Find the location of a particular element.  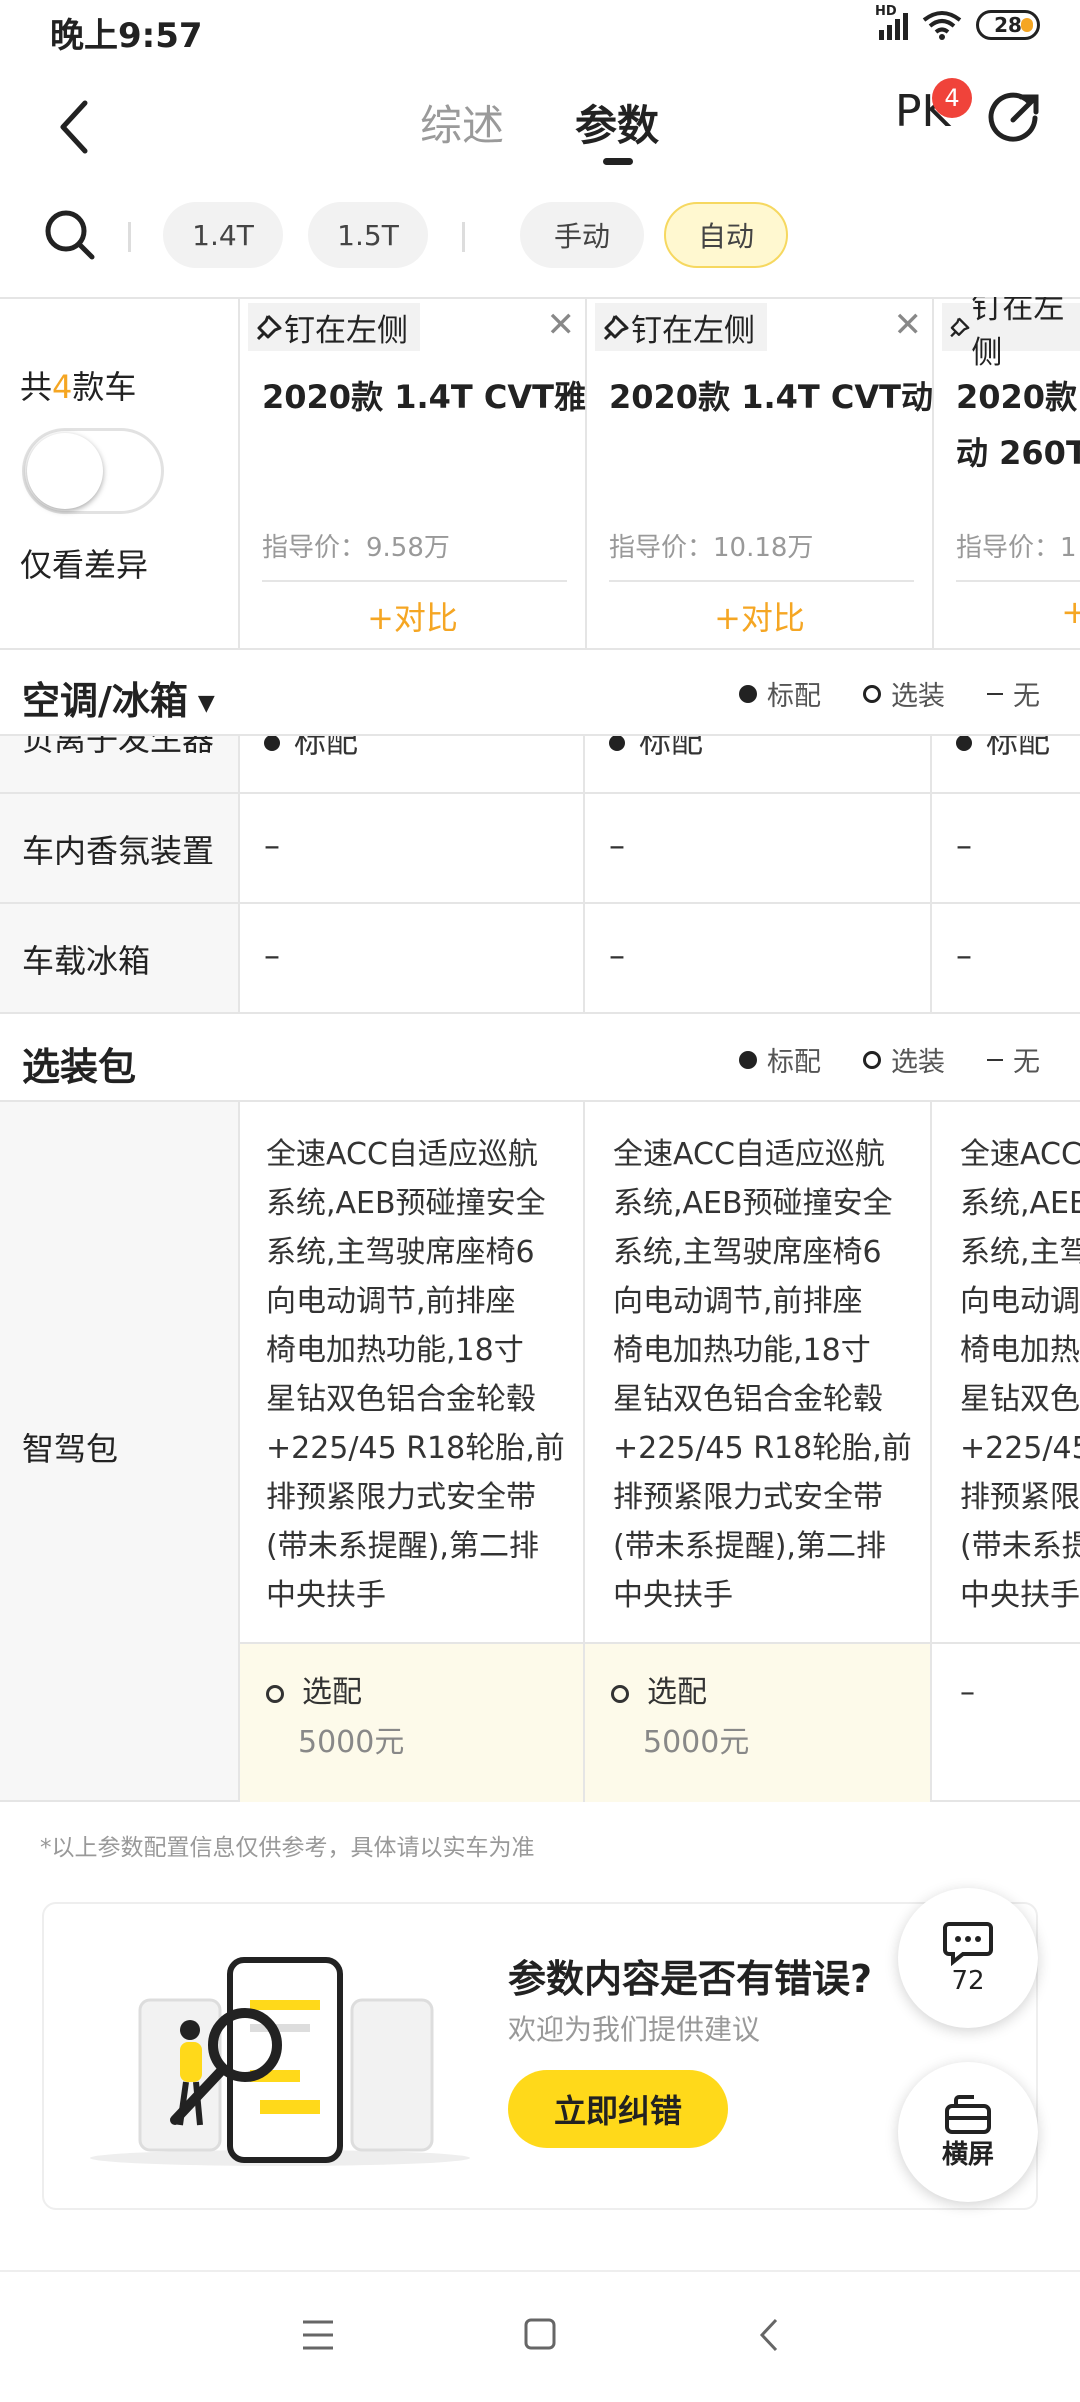

search-button is located at coordinates (70, 235).